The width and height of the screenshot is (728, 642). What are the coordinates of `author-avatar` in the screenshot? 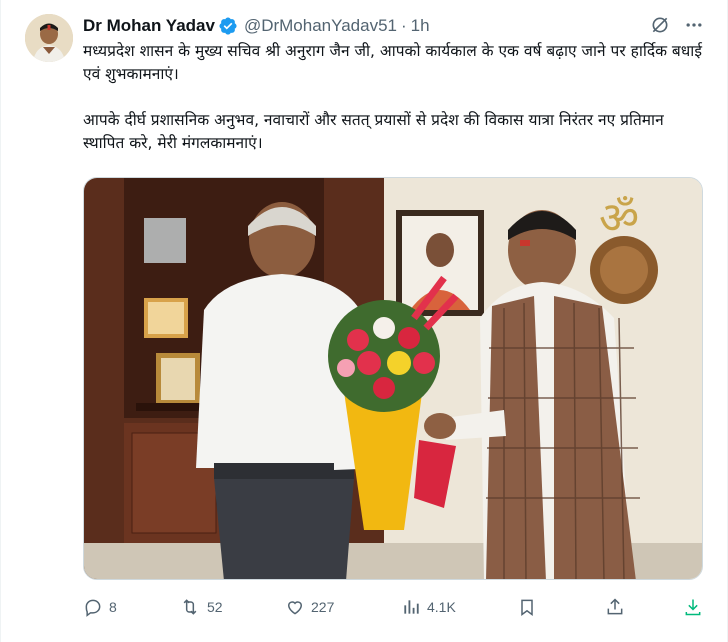 It's located at (49, 38).